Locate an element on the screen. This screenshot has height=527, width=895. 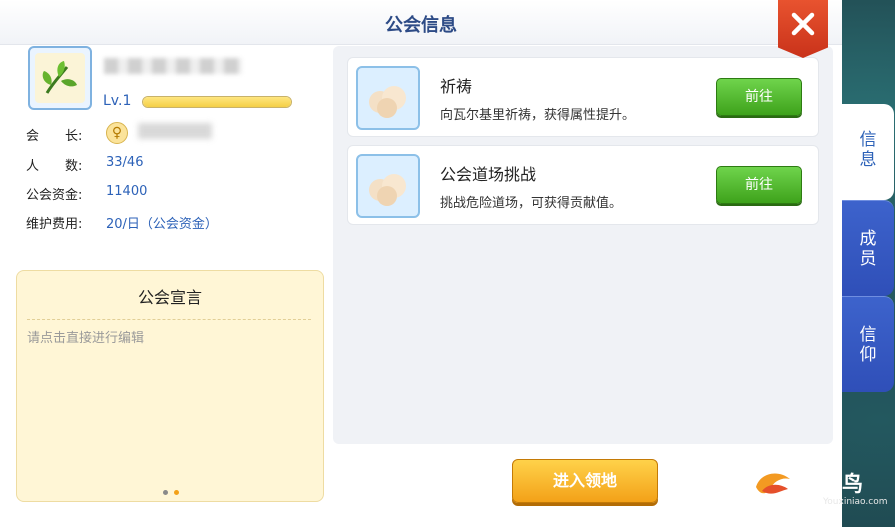
guild-emblem is located at coordinates (60, 78).